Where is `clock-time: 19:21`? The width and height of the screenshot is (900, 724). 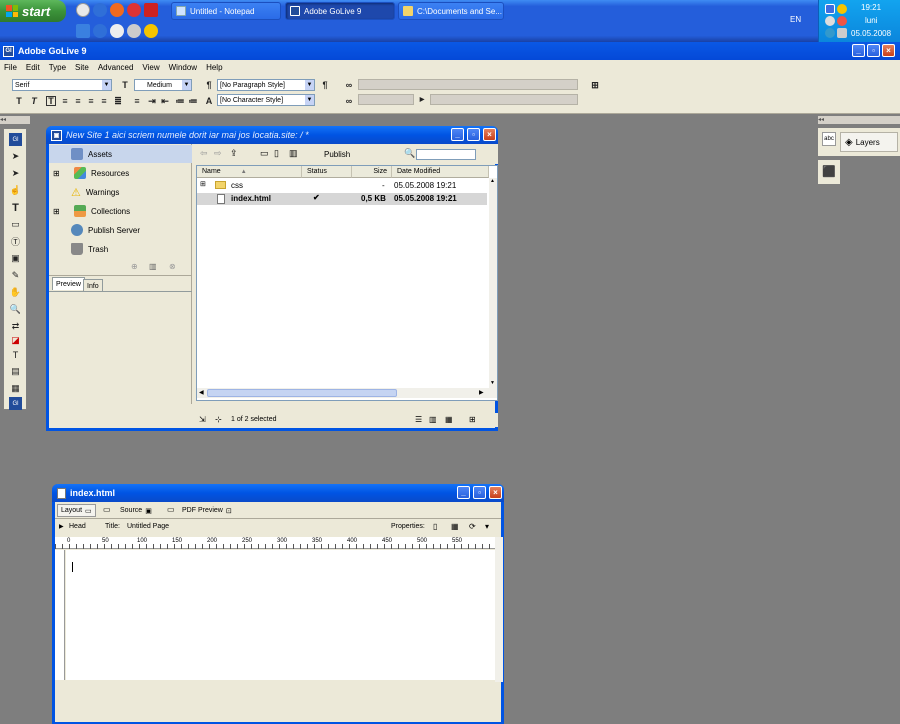
clock-time: 19:21 is located at coordinates (871, 7).